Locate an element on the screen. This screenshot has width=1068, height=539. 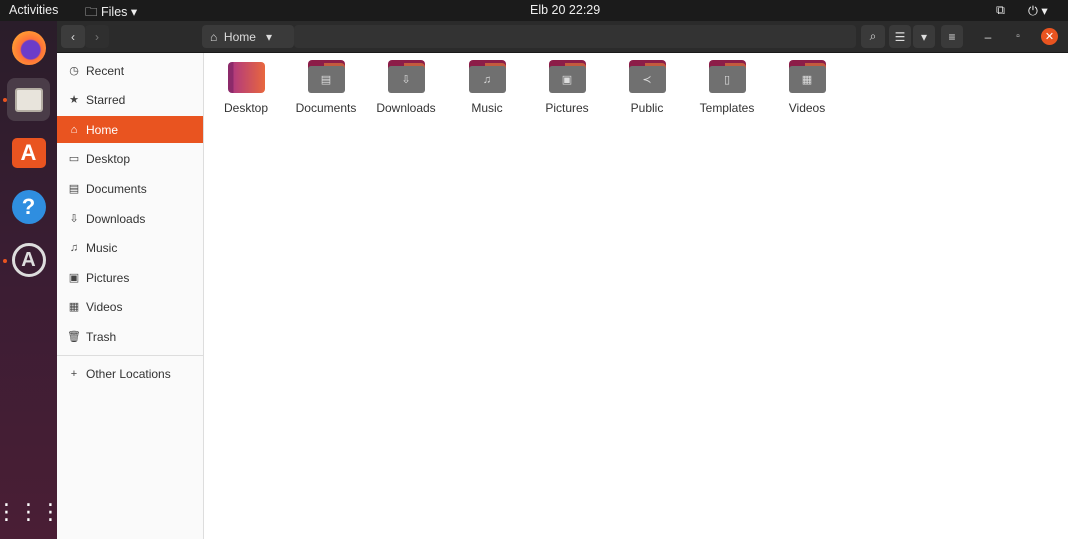
app-menu-label: Files is located at coordinates (114, 12).